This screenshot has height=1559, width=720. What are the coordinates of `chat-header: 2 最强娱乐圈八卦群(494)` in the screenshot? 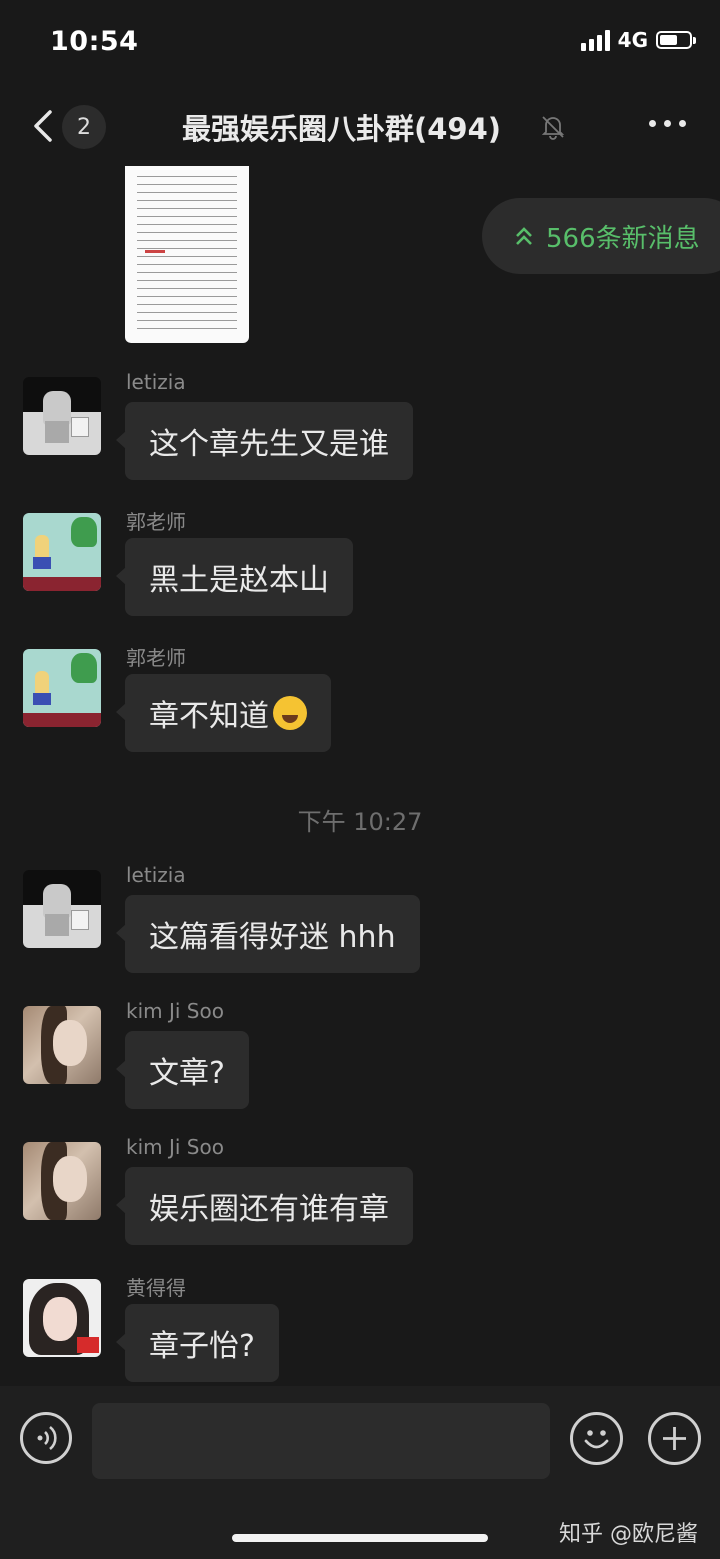 It's located at (360, 126).